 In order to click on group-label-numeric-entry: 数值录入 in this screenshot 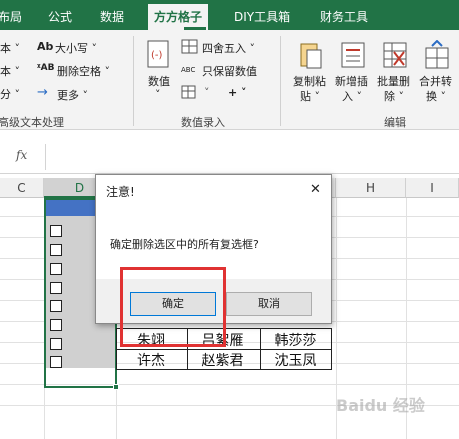, I will do `click(203, 122)`.